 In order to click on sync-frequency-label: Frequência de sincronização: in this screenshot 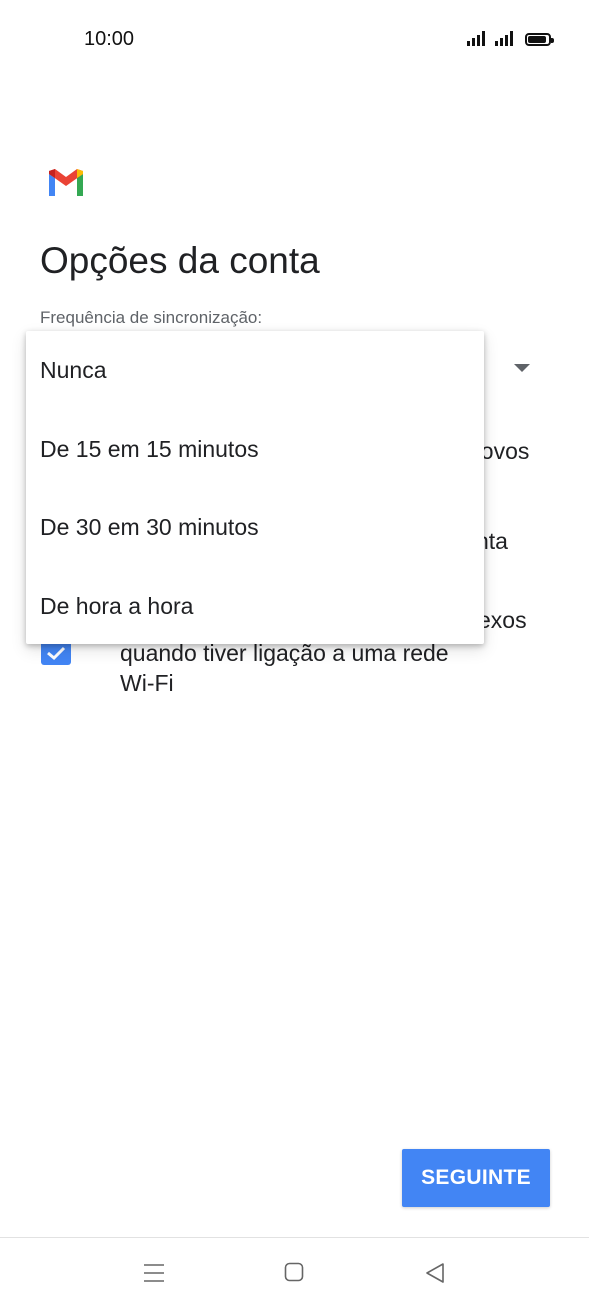, I will do `click(151, 317)`.